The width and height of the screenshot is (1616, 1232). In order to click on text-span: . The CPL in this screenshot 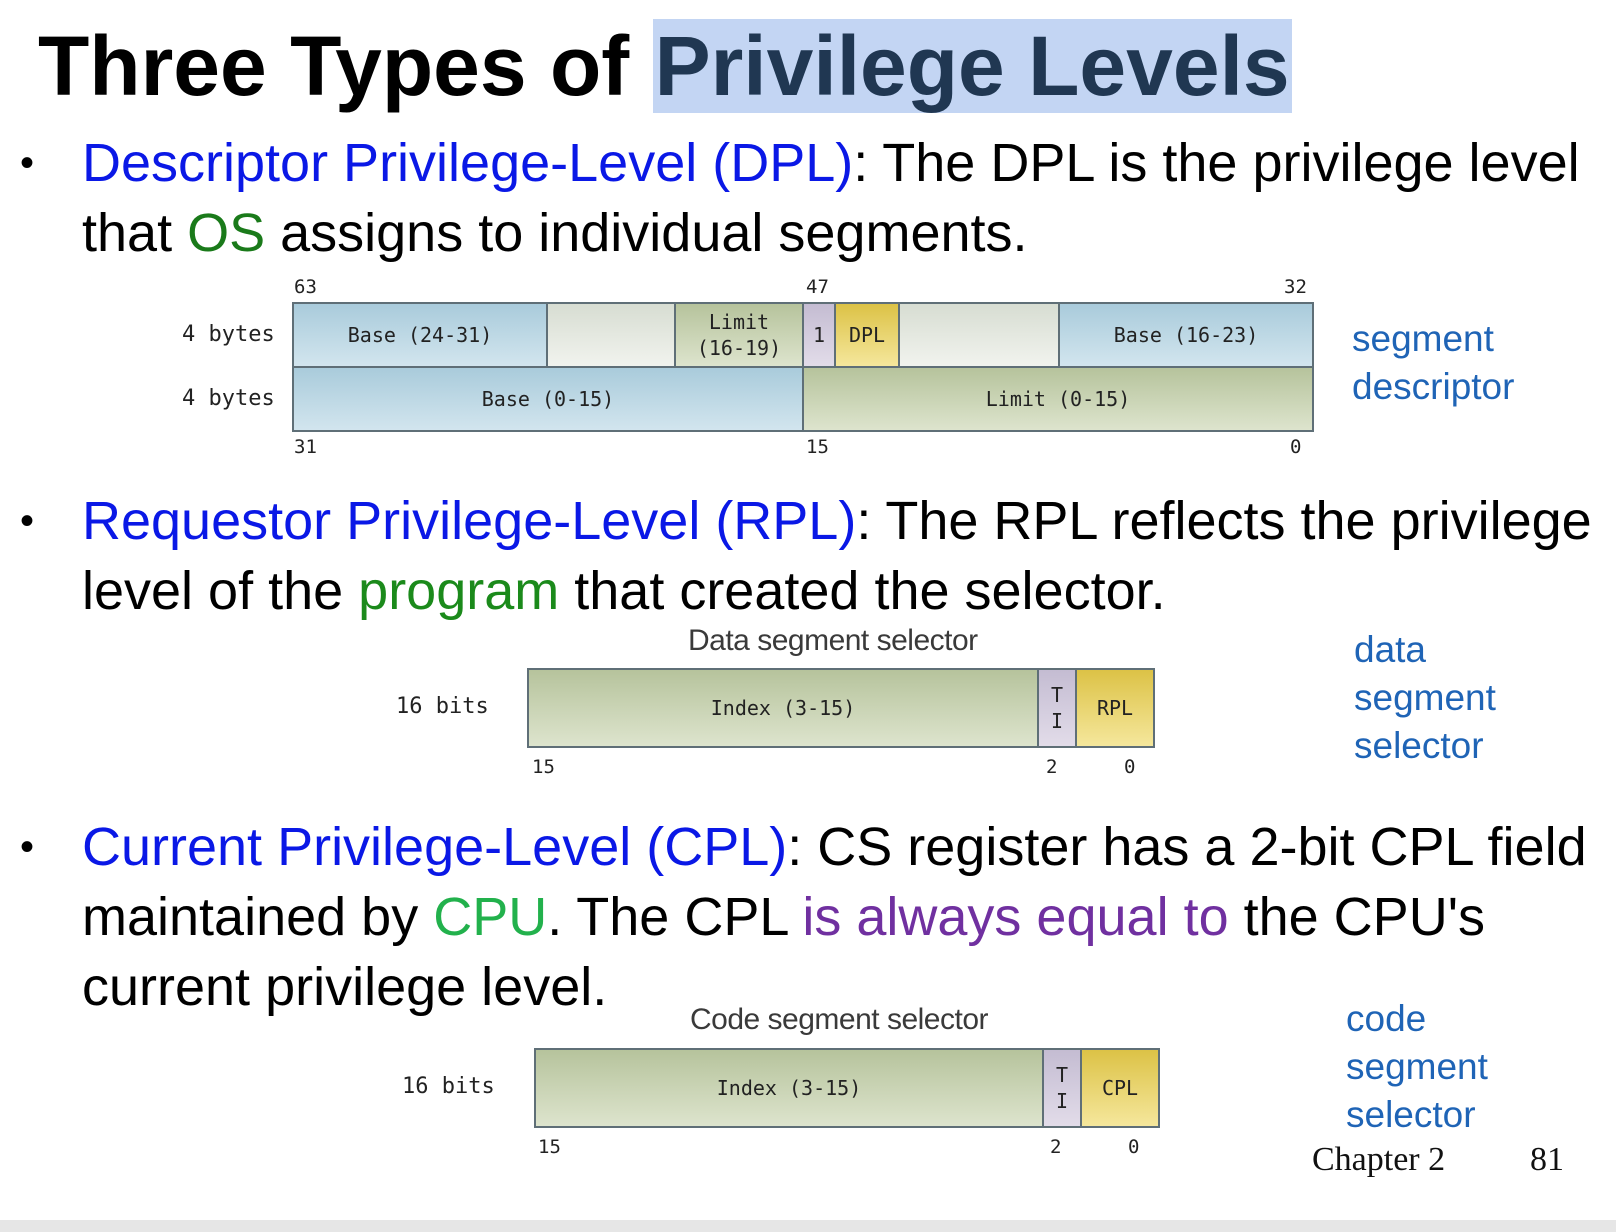, I will do `click(675, 917)`.